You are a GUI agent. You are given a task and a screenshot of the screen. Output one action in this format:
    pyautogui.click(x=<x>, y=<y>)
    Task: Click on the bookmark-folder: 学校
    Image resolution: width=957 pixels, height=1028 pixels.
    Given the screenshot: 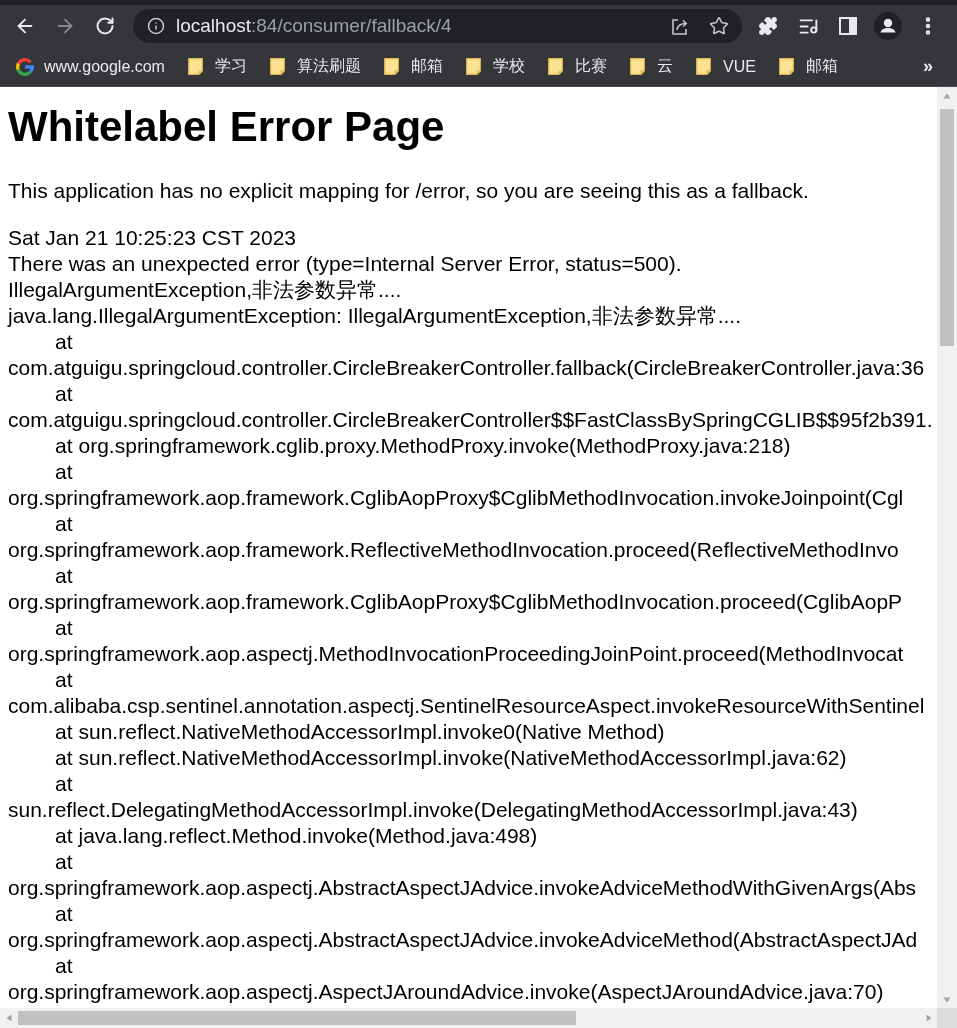 What is the action you would take?
    pyautogui.click(x=495, y=66)
    